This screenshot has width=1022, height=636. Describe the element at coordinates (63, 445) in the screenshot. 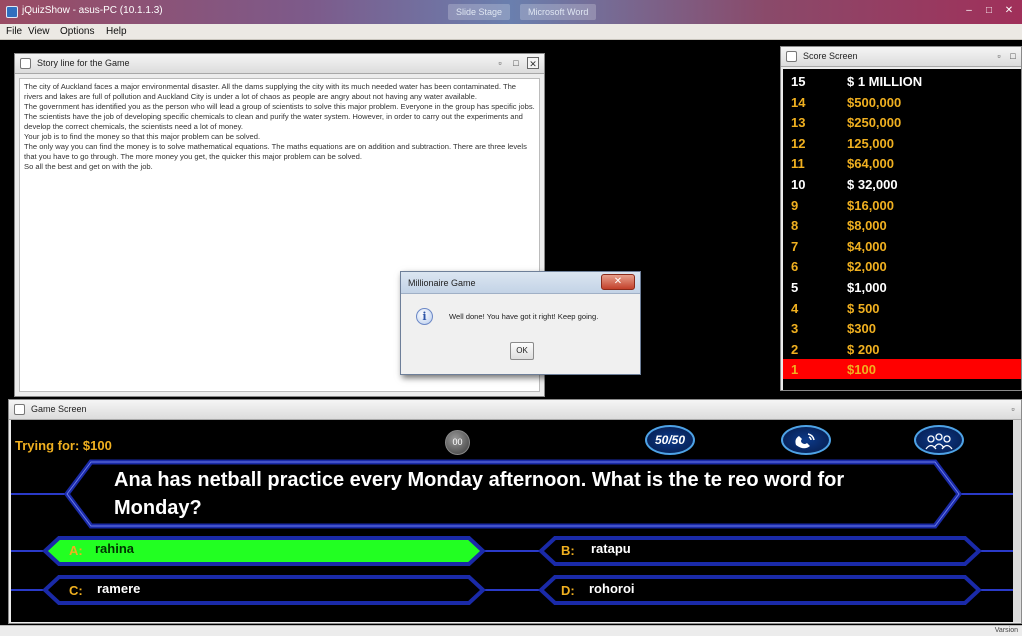

I see `trying-for-label: Trying for: $100` at that location.